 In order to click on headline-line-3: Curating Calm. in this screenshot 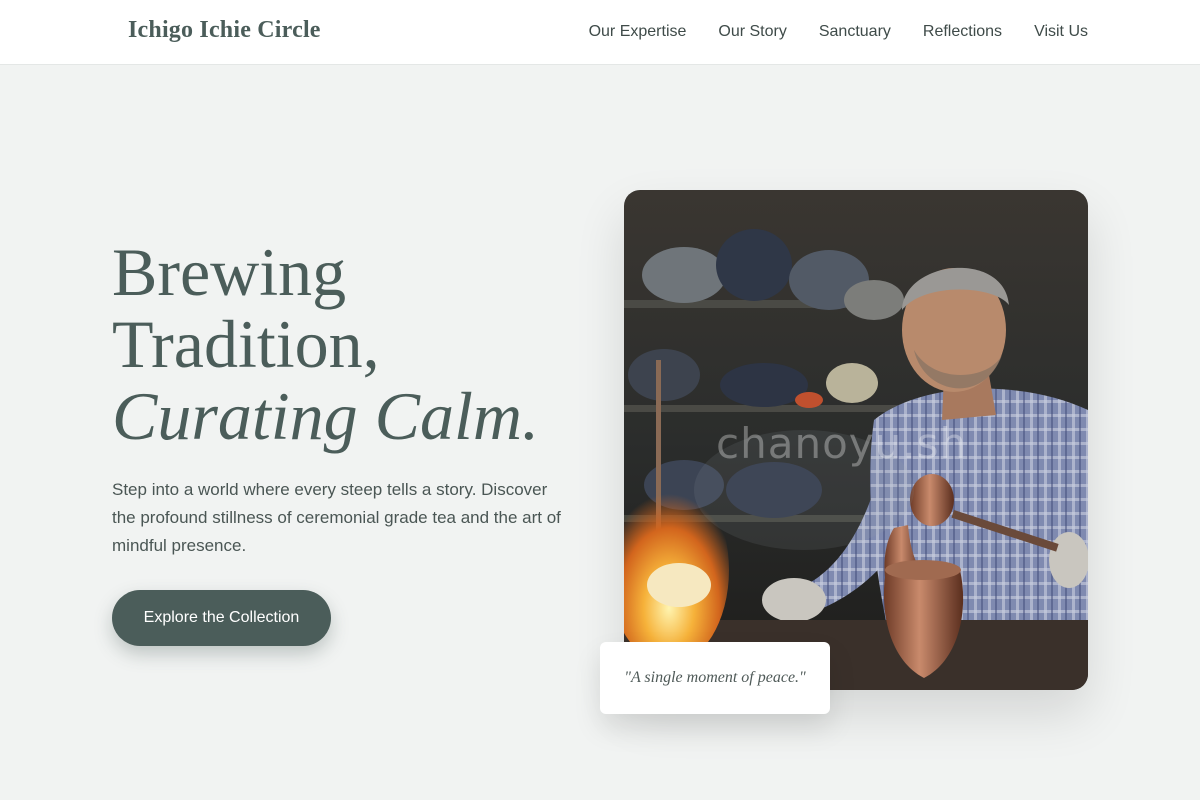, I will do `click(325, 416)`.